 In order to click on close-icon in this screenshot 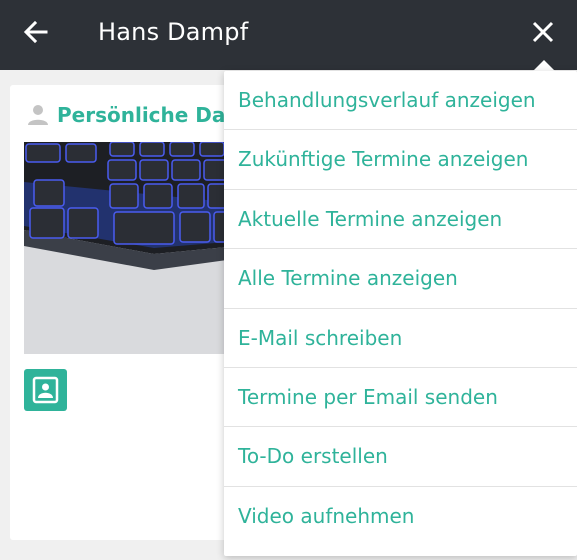, I will do `click(543, 32)`.